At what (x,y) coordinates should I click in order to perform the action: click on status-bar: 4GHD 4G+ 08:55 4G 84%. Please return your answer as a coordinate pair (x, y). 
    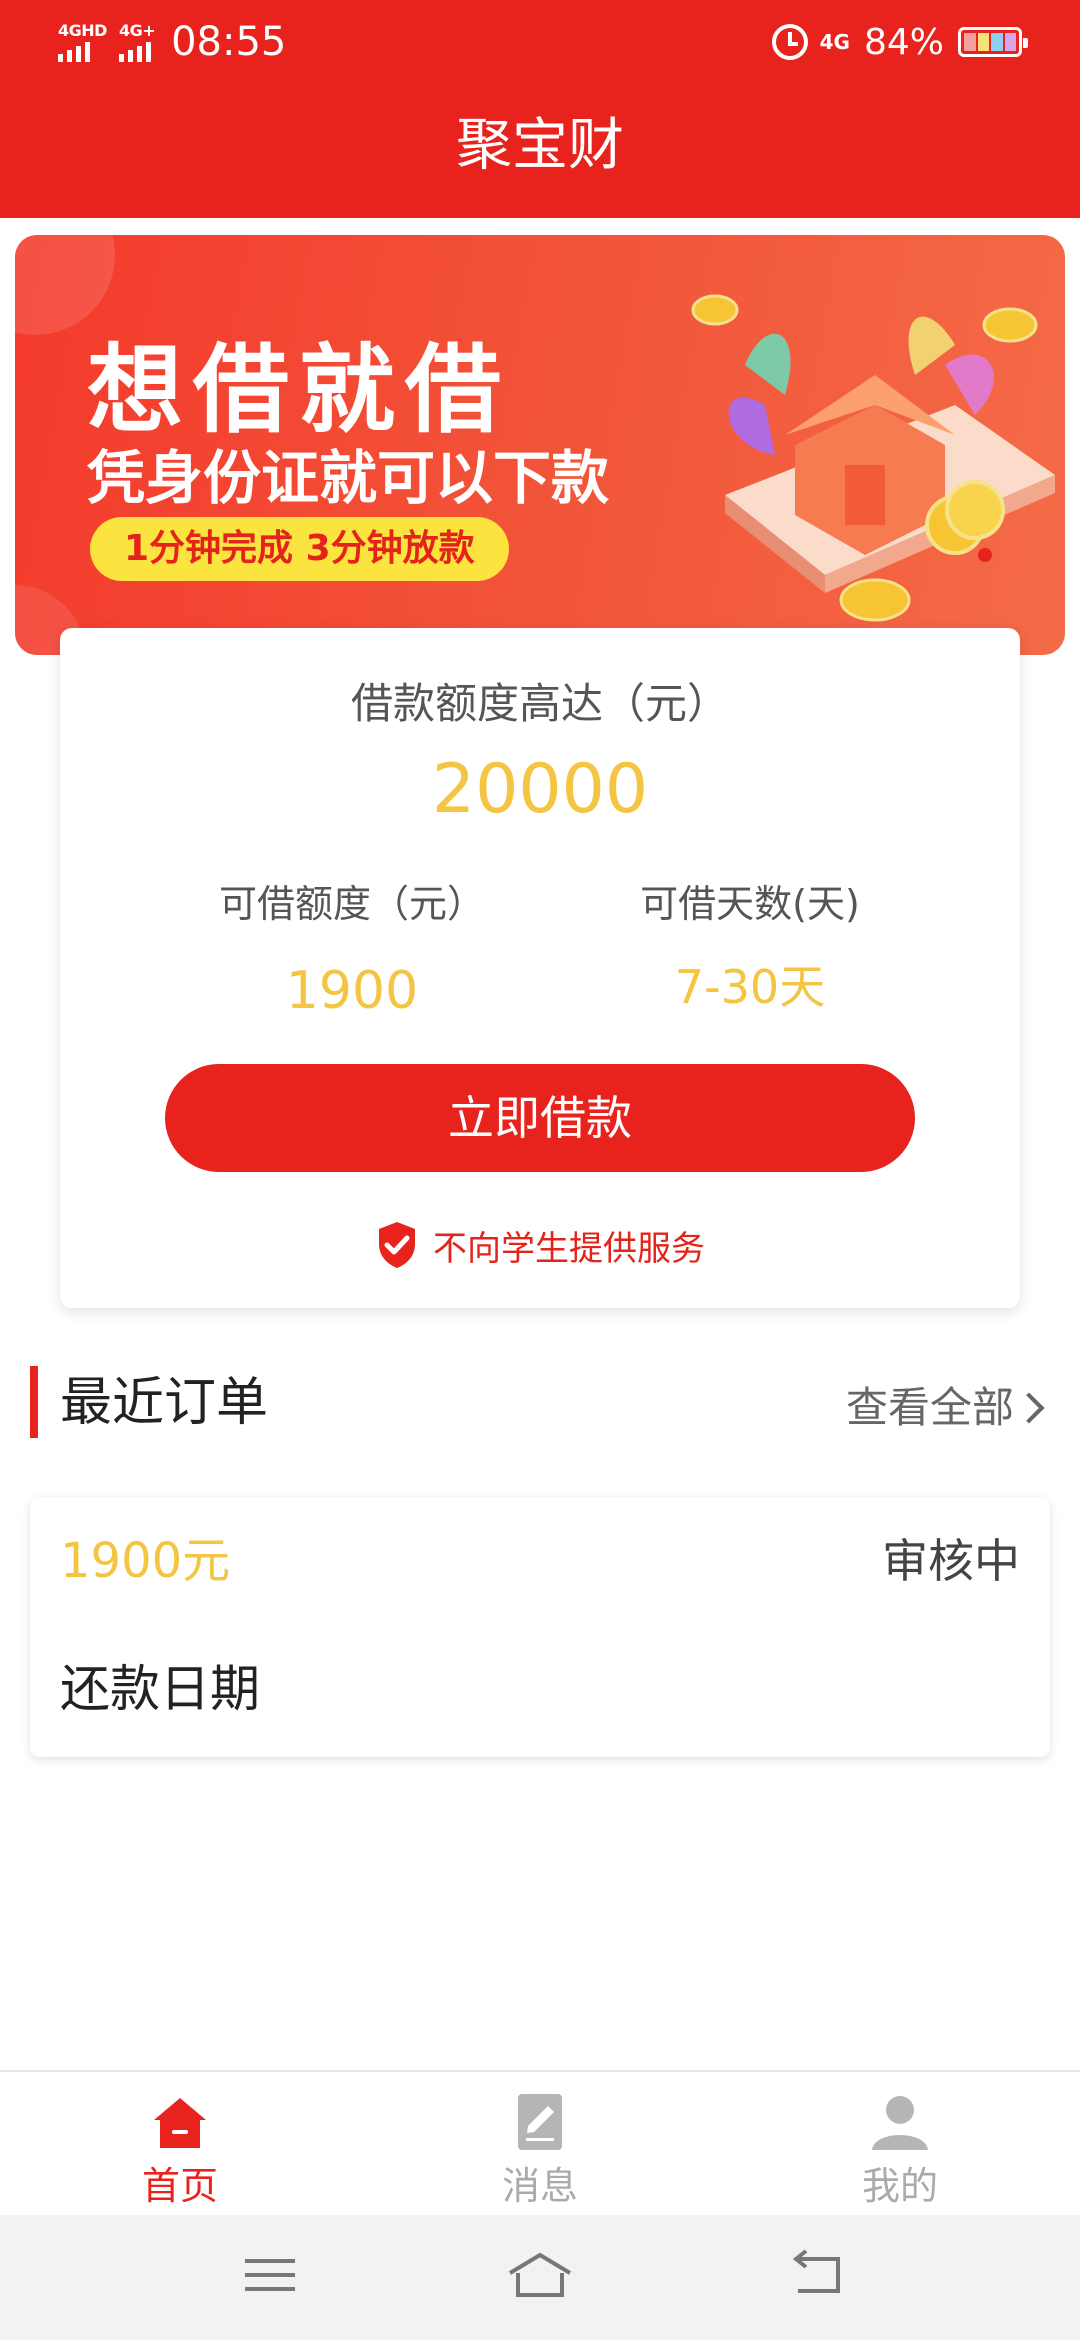
    Looking at the image, I should click on (540, 42).